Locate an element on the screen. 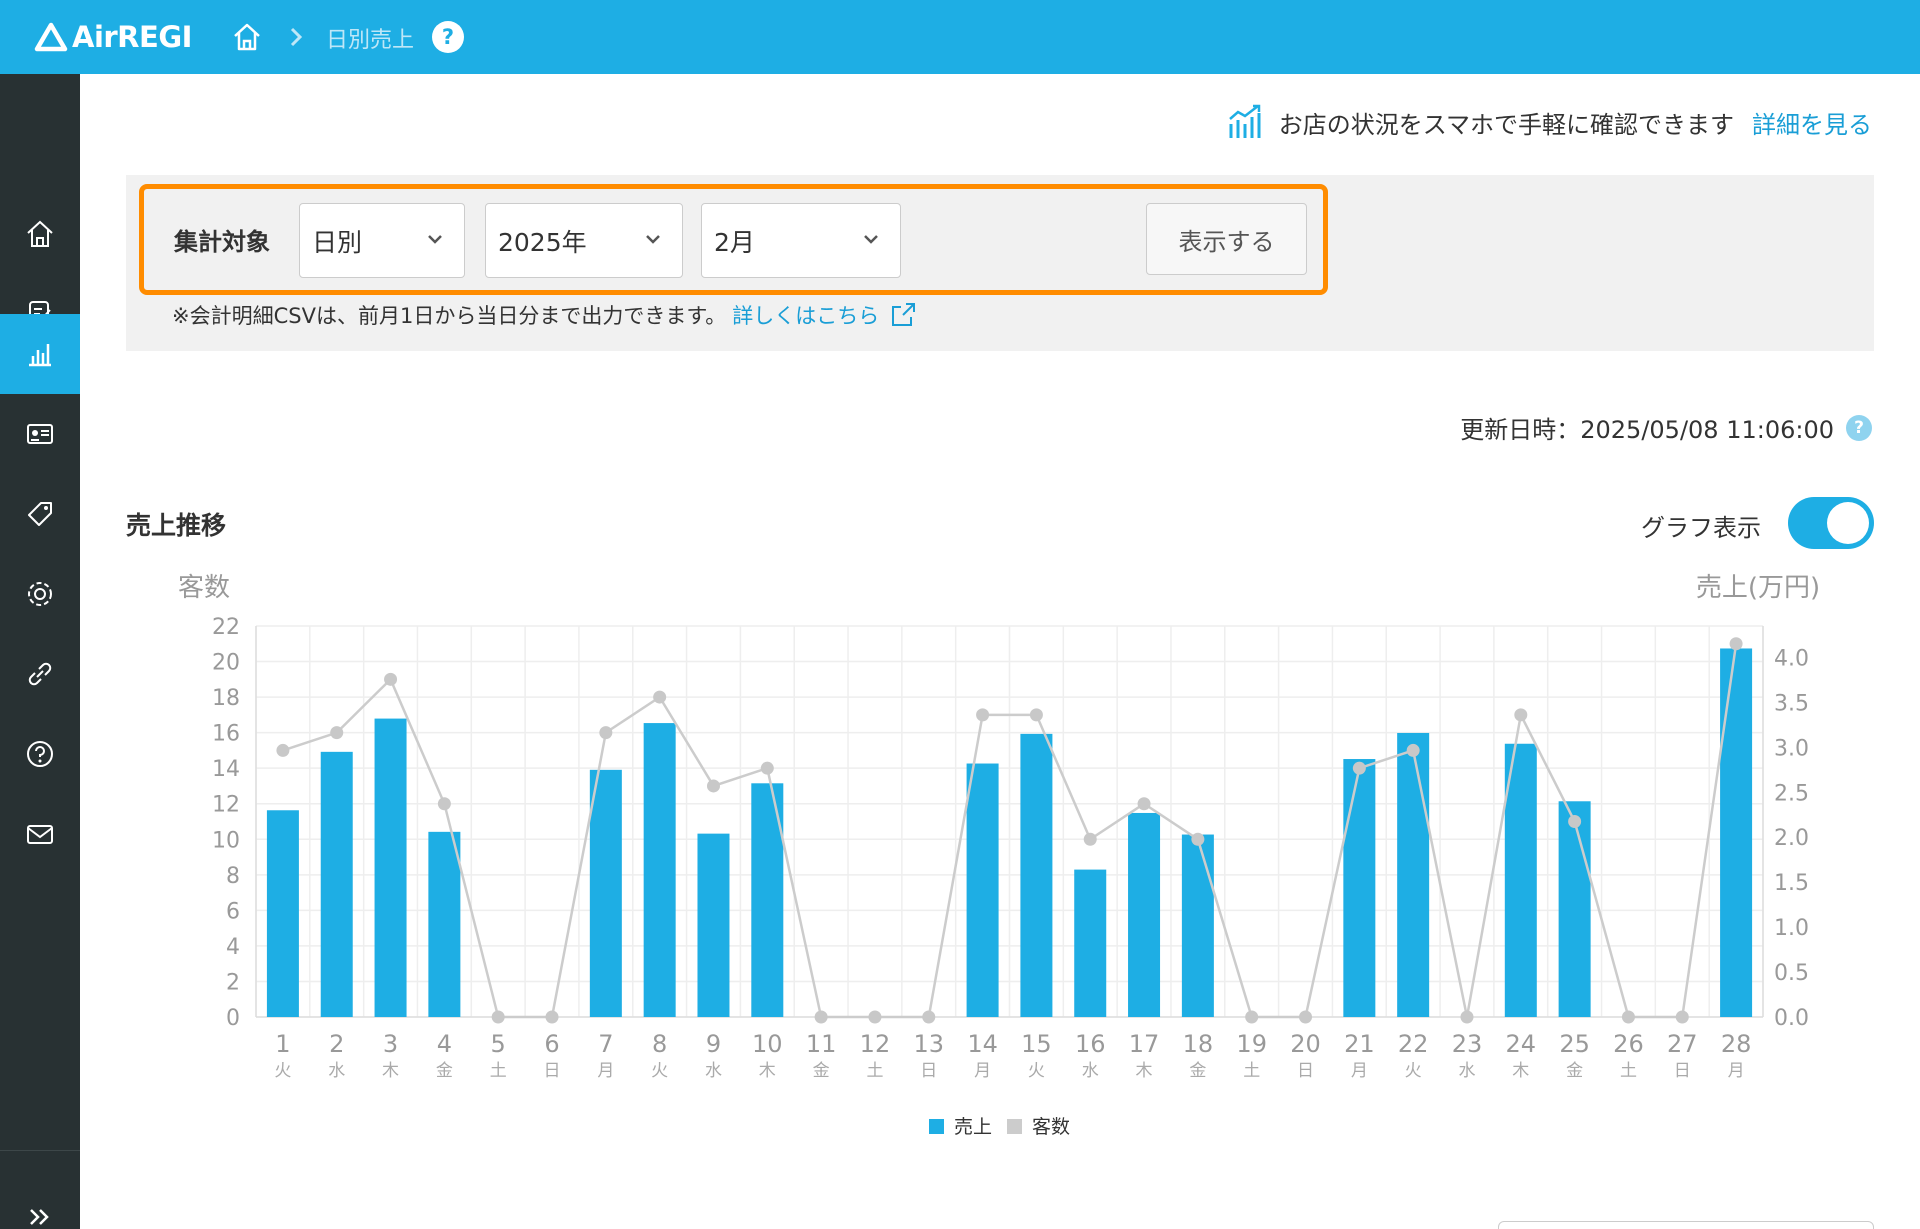 The width and height of the screenshot is (1920, 1229). x-tick-label: 21 is located at coordinates (1359, 1044).